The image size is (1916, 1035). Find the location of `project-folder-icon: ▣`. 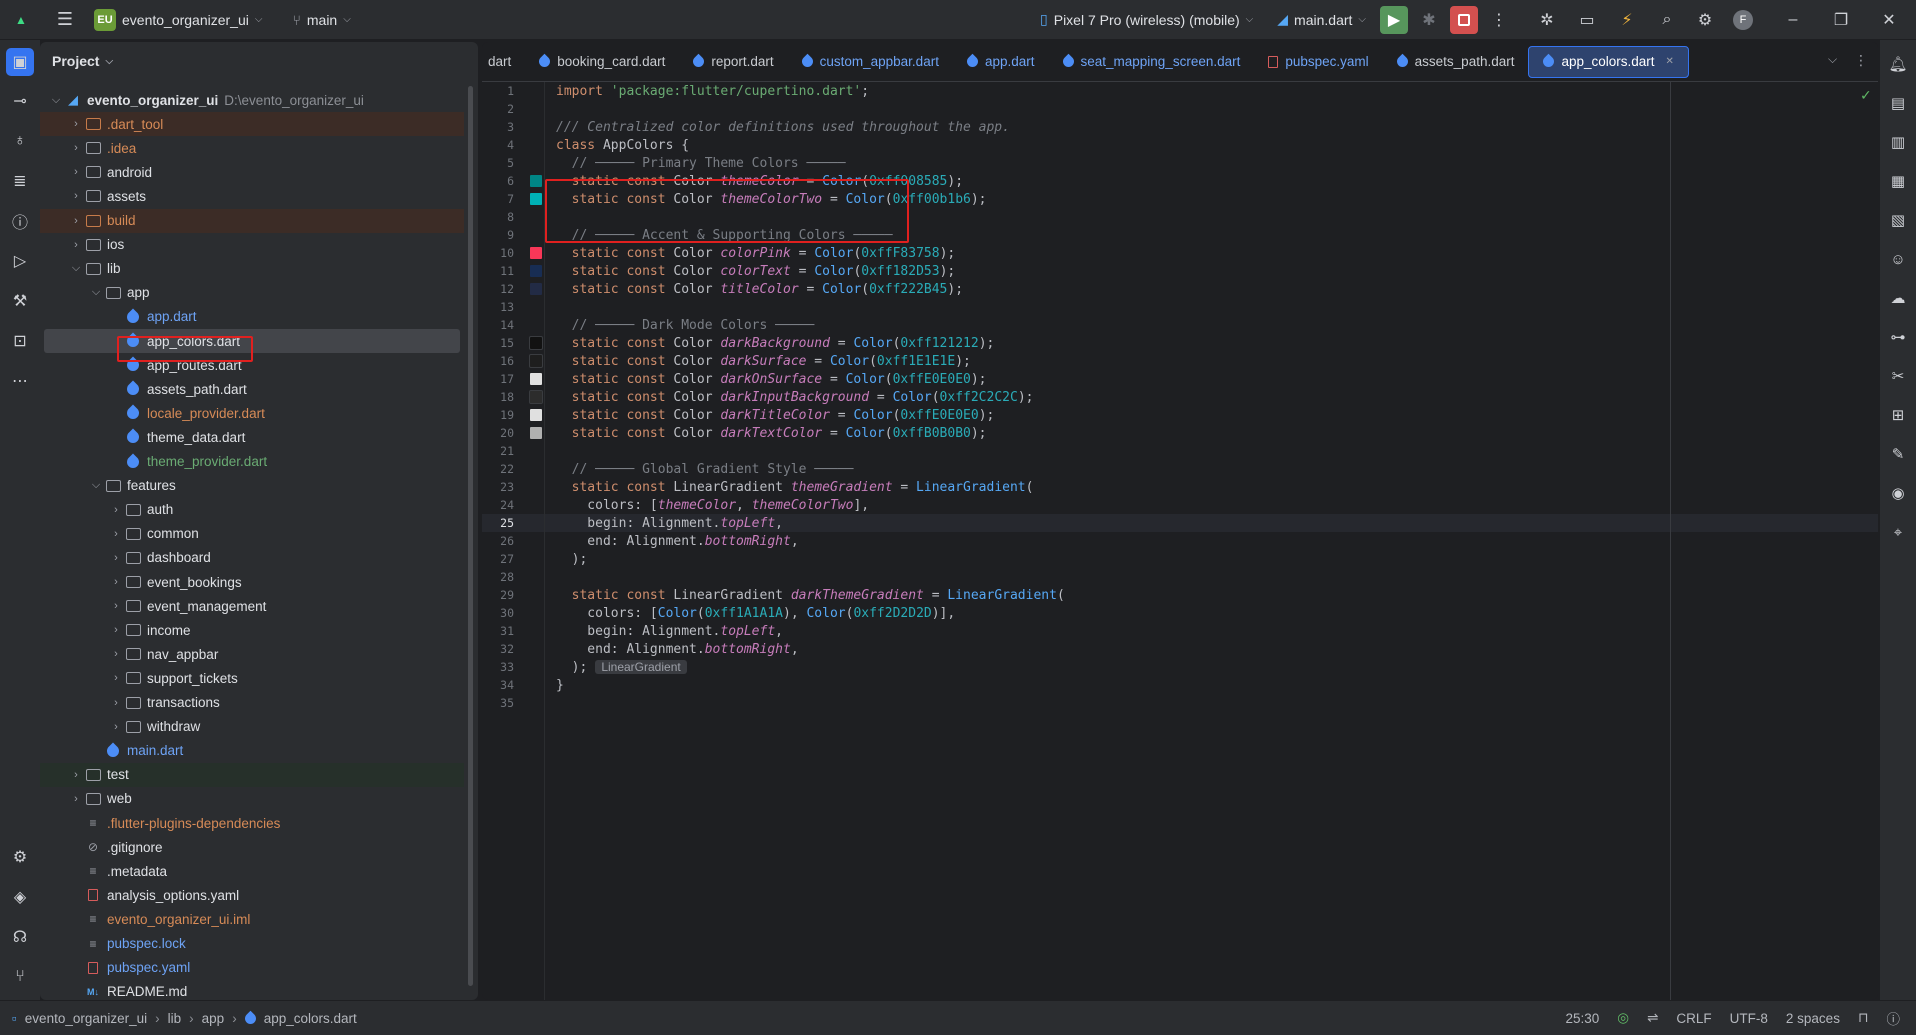

project-folder-icon: ▣ is located at coordinates (20, 62).